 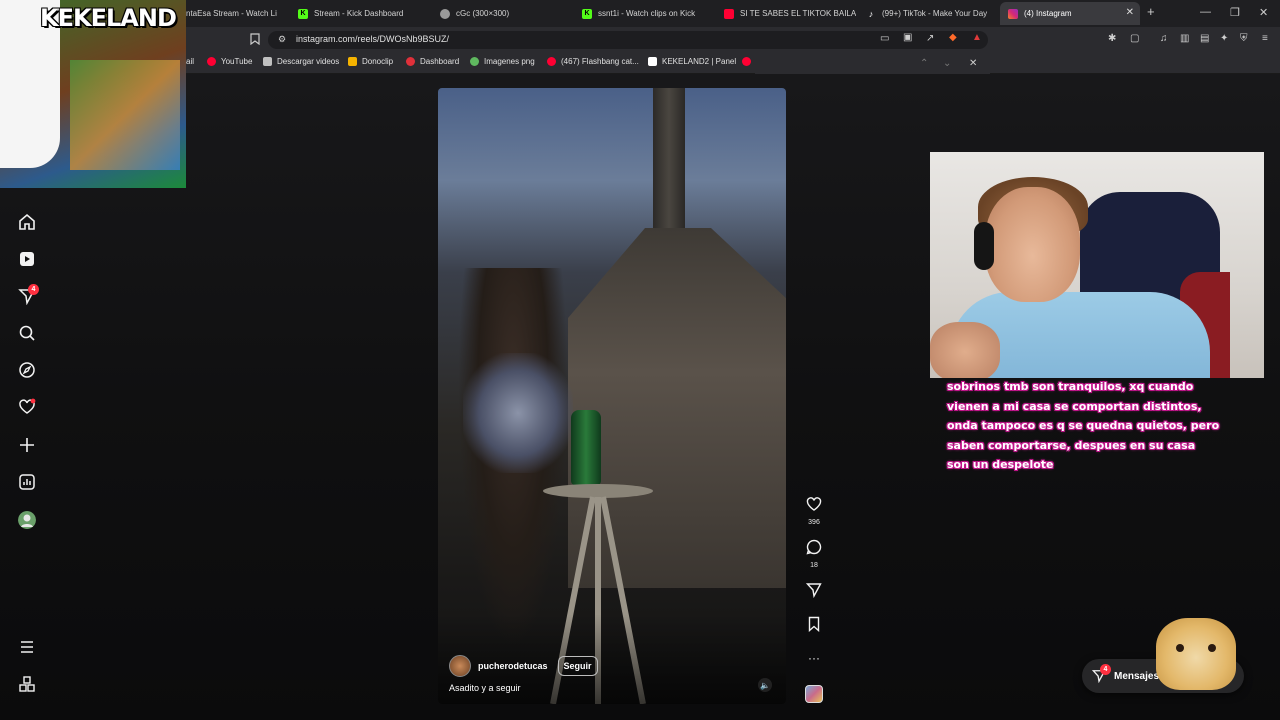 What do you see at coordinates (814, 522) in the screenshot?
I see `like-count: 396` at bounding box center [814, 522].